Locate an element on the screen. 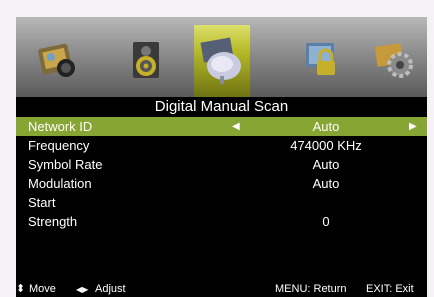  row-modulation: Modulation Auto is located at coordinates (221, 183).